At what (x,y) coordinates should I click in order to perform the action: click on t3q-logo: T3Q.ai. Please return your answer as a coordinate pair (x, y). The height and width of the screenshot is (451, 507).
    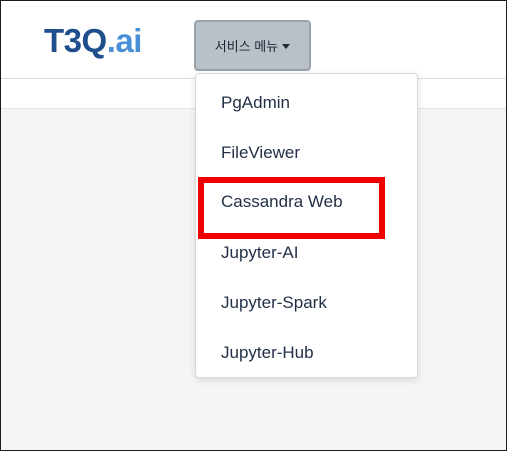
    Looking at the image, I should click on (93, 41).